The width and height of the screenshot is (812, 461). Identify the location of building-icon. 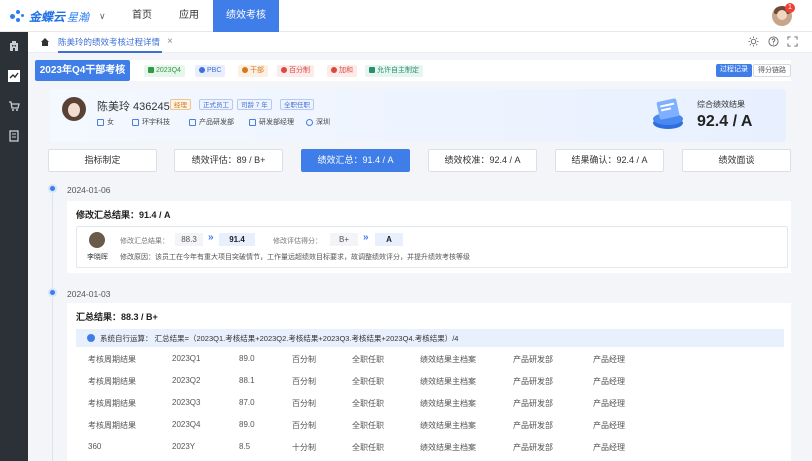
(14, 46).